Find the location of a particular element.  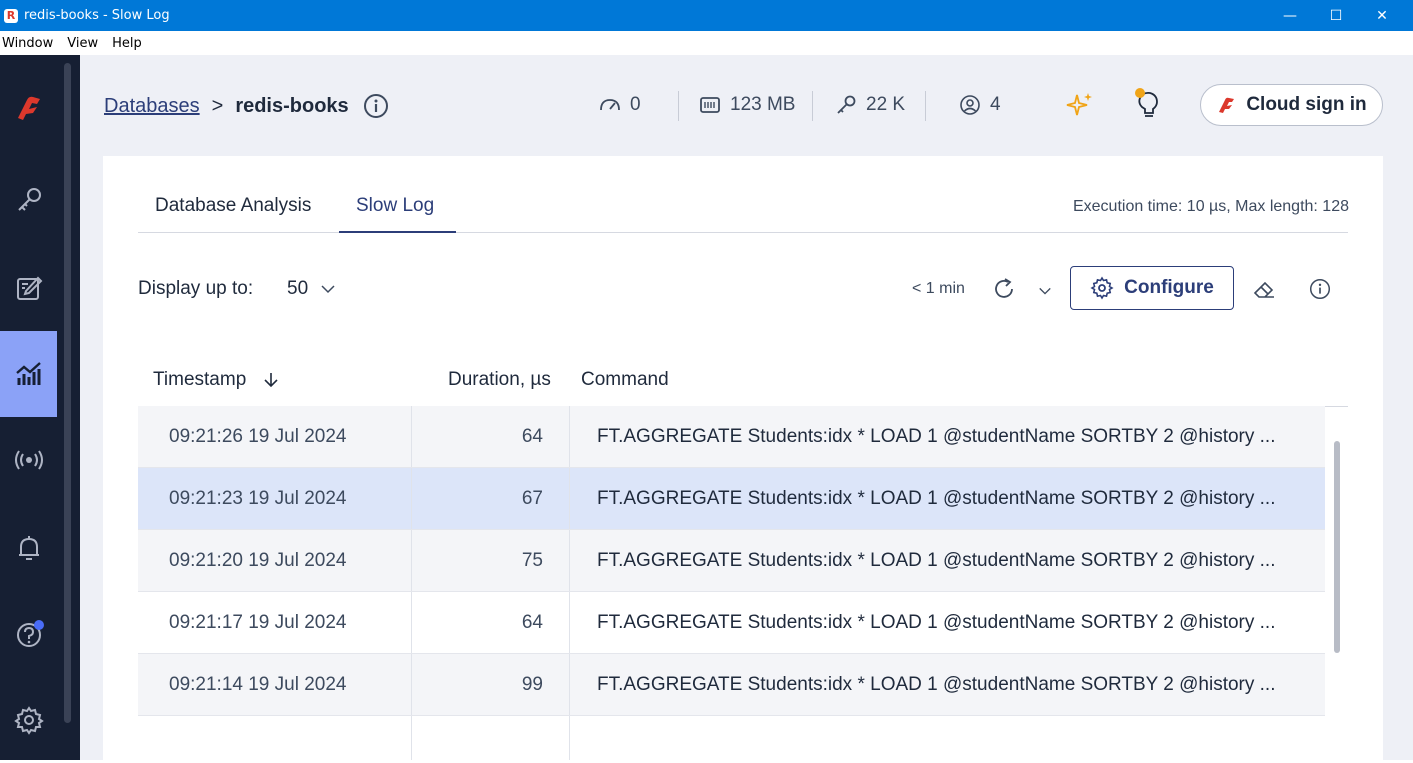

database-name: redis-books is located at coordinates (292, 105).